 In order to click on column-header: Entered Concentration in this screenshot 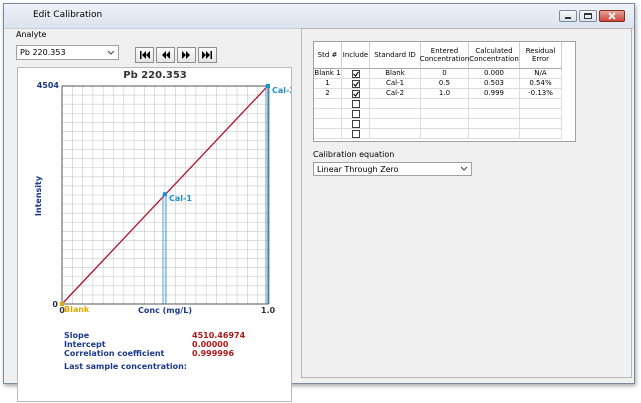, I will do `click(444, 55)`.